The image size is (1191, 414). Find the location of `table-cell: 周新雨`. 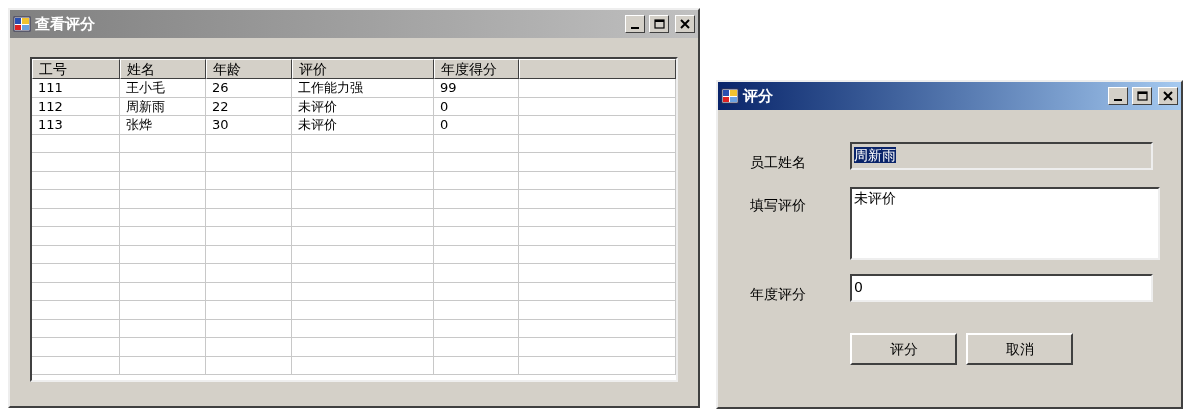

table-cell: 周新雨 is located at coordinates (163, 106).